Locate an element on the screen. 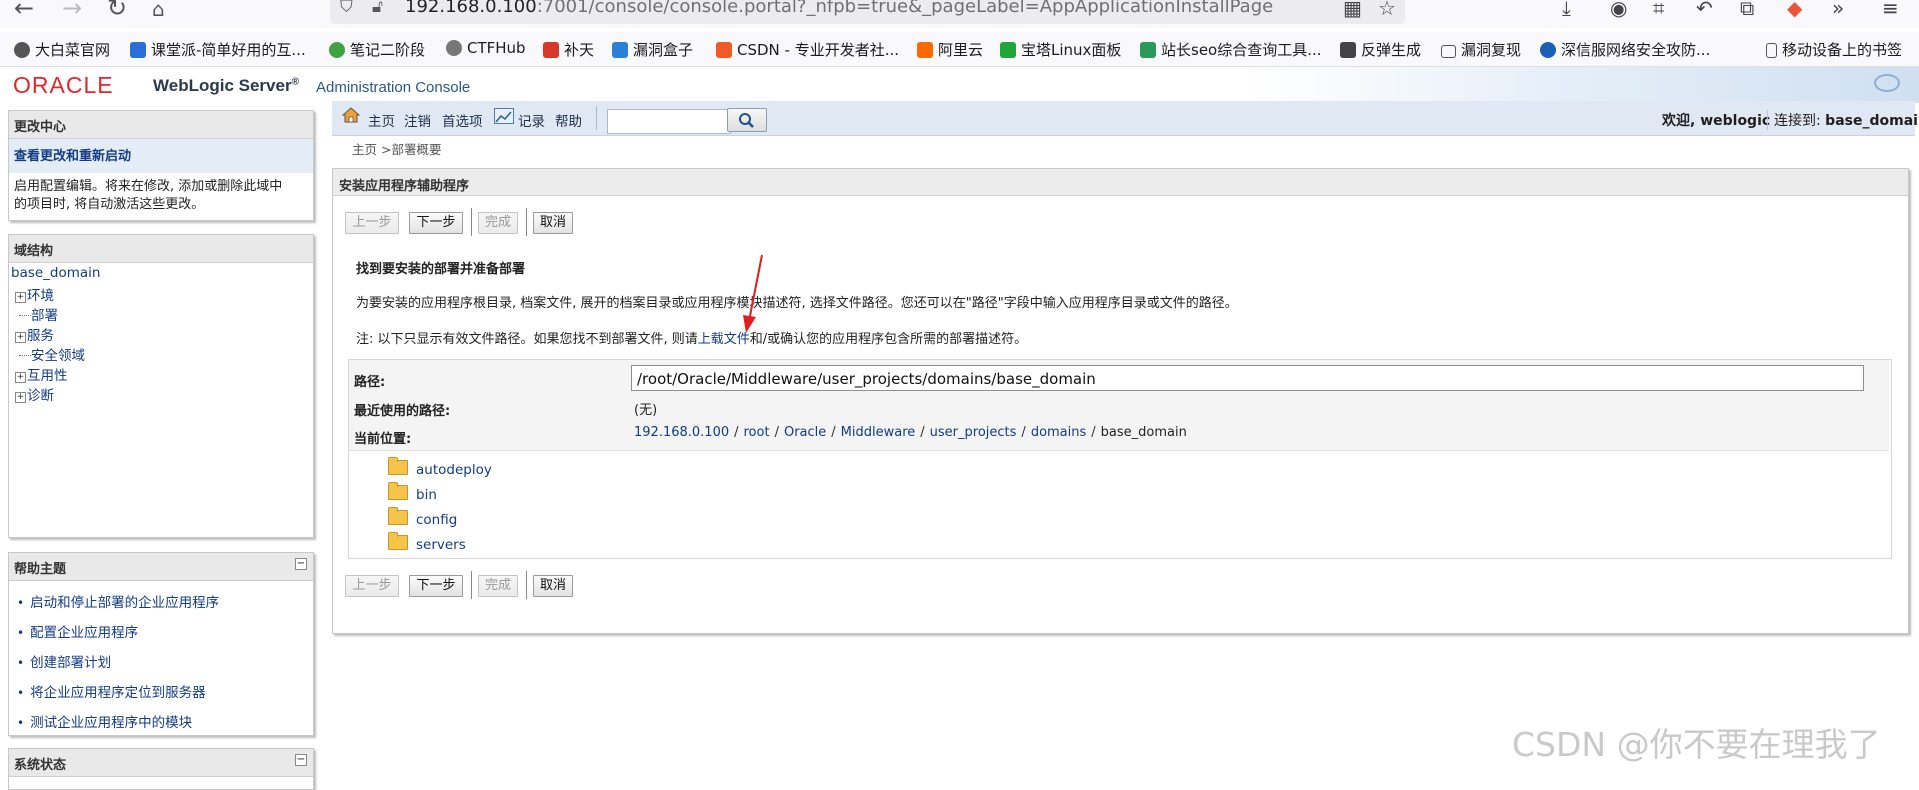 The width and height of the screenshot is (1919, 790). help-link: 帮助 is located at coordinates (568, 120).